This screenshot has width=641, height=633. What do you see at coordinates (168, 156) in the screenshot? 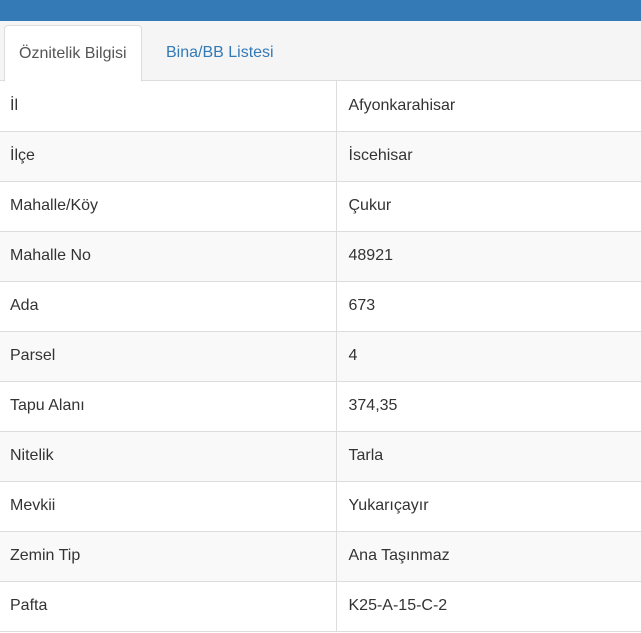
I see `attribute-key: İlçe` at bounding box center [168, 156].